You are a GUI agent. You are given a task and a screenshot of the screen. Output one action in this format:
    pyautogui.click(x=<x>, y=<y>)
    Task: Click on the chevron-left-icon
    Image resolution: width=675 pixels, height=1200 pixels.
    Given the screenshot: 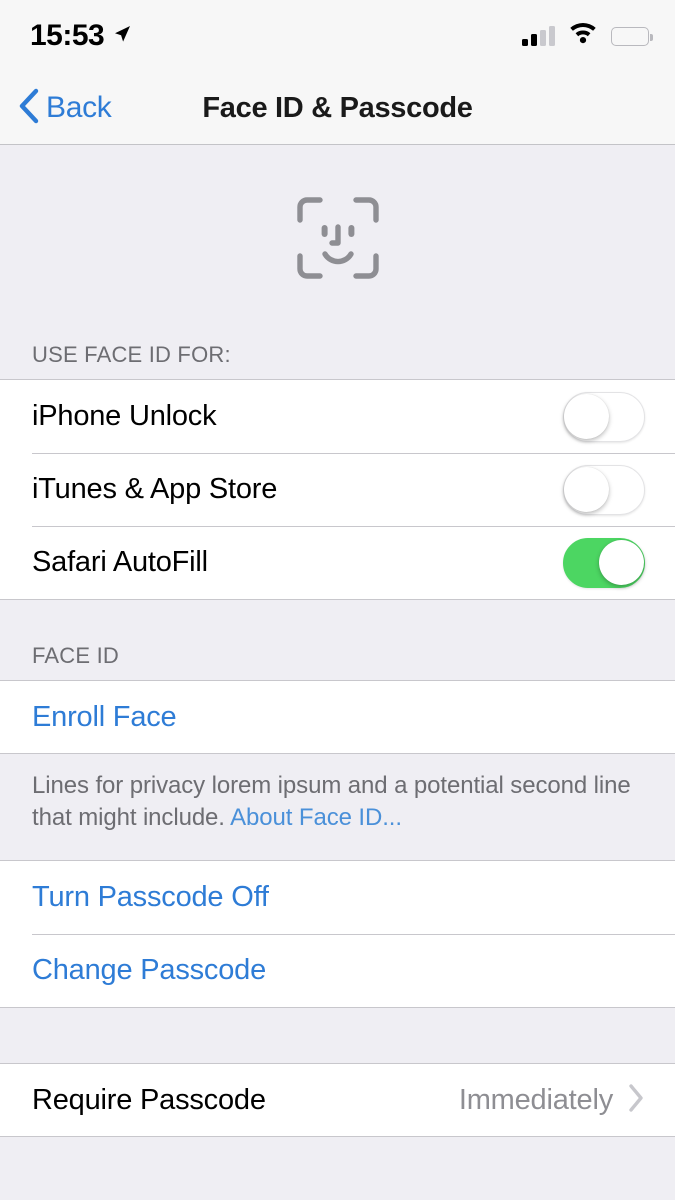 What is the action you would take?
    pyautogui.click(x=29, y=108)
    